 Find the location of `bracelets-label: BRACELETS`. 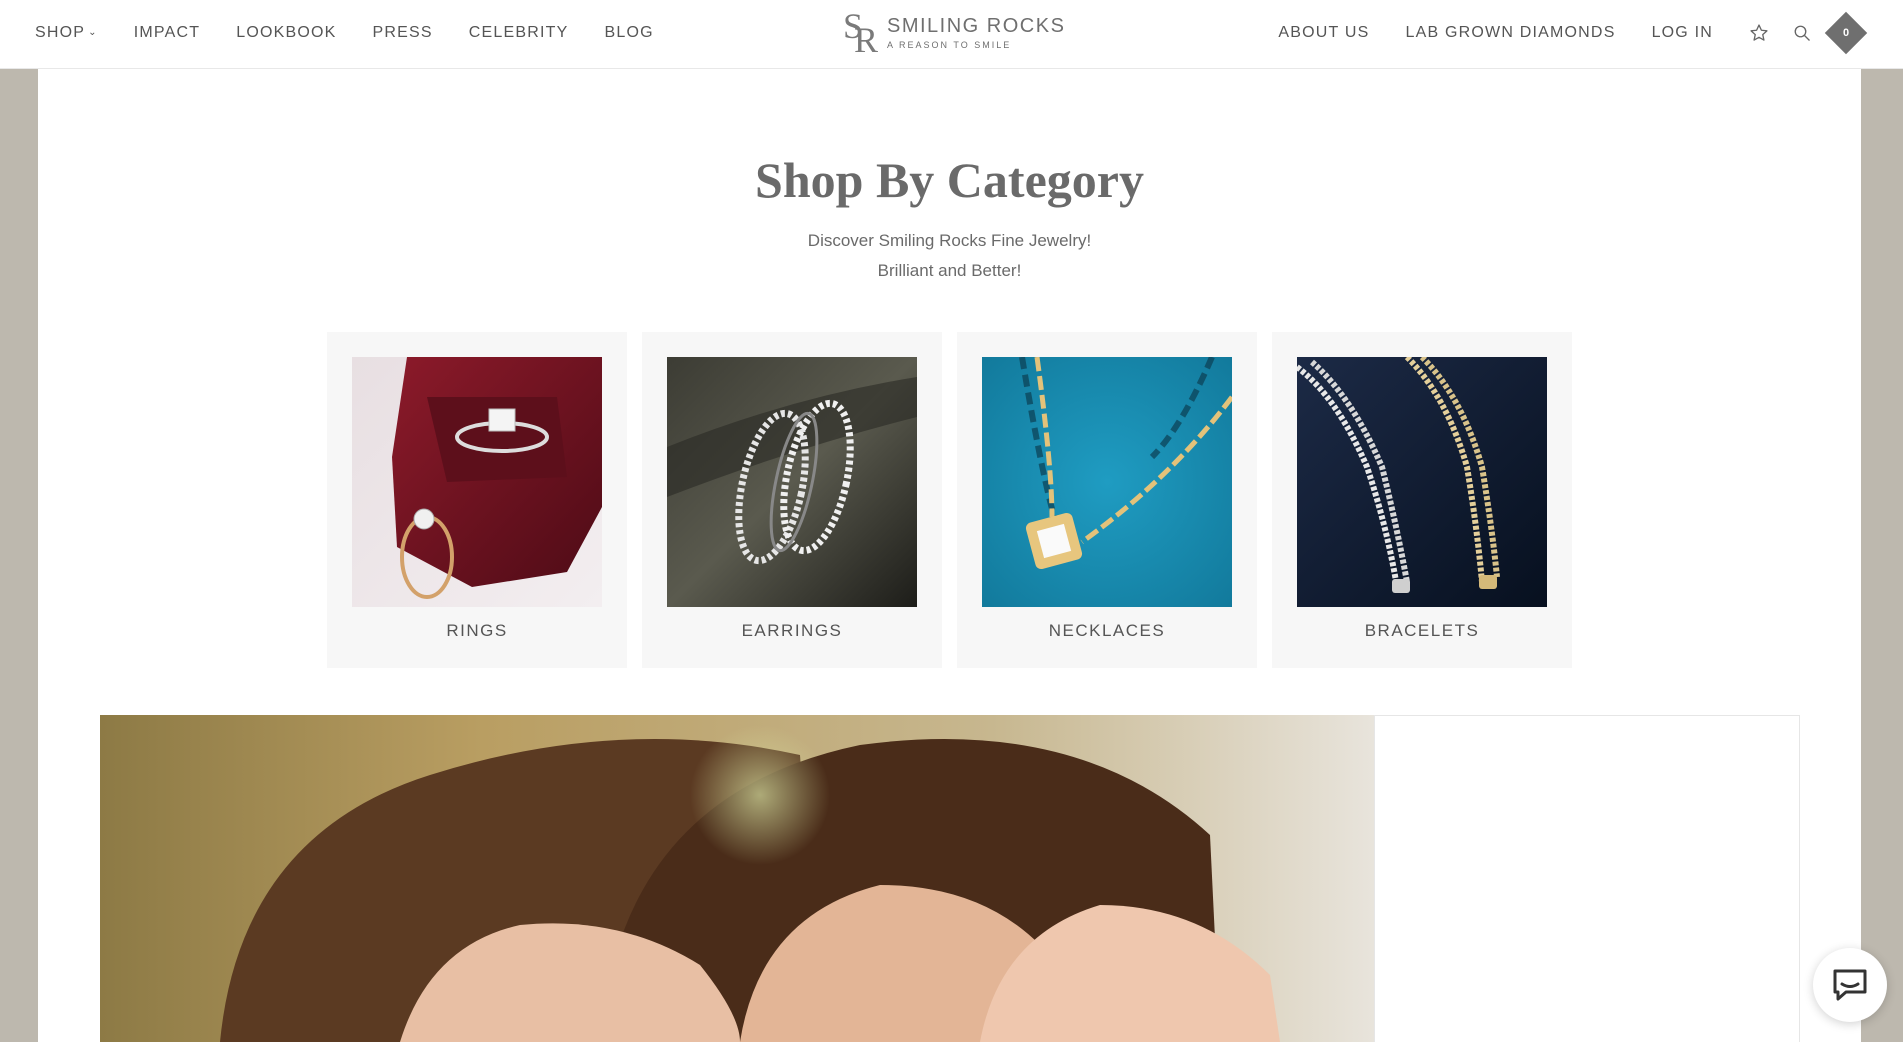

bracelets-label: BRACELETS is located at coordinates (1422, 631).